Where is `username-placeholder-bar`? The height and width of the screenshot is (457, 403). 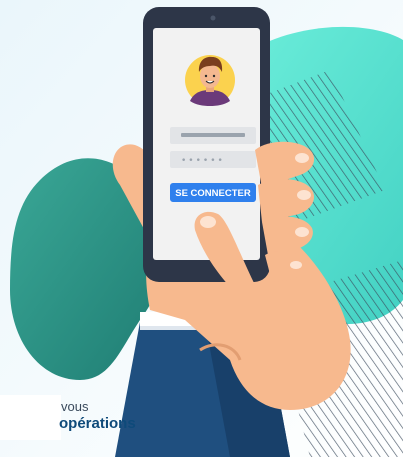
username-placeholder-bar is located at coordinates (213, 135).